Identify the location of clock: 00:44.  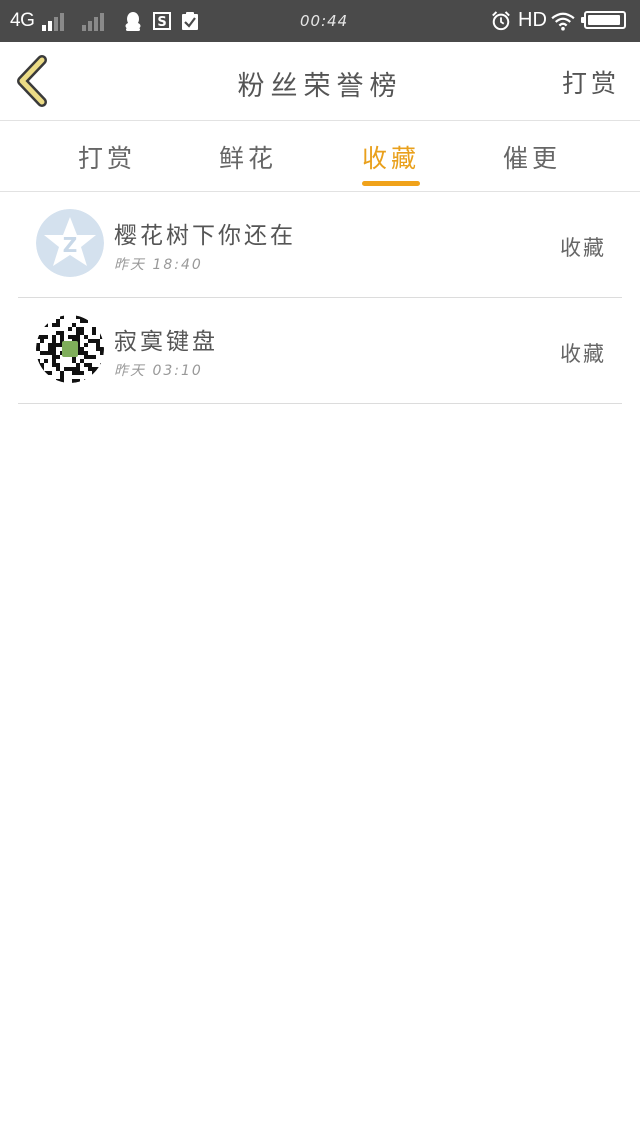
(324, 21).